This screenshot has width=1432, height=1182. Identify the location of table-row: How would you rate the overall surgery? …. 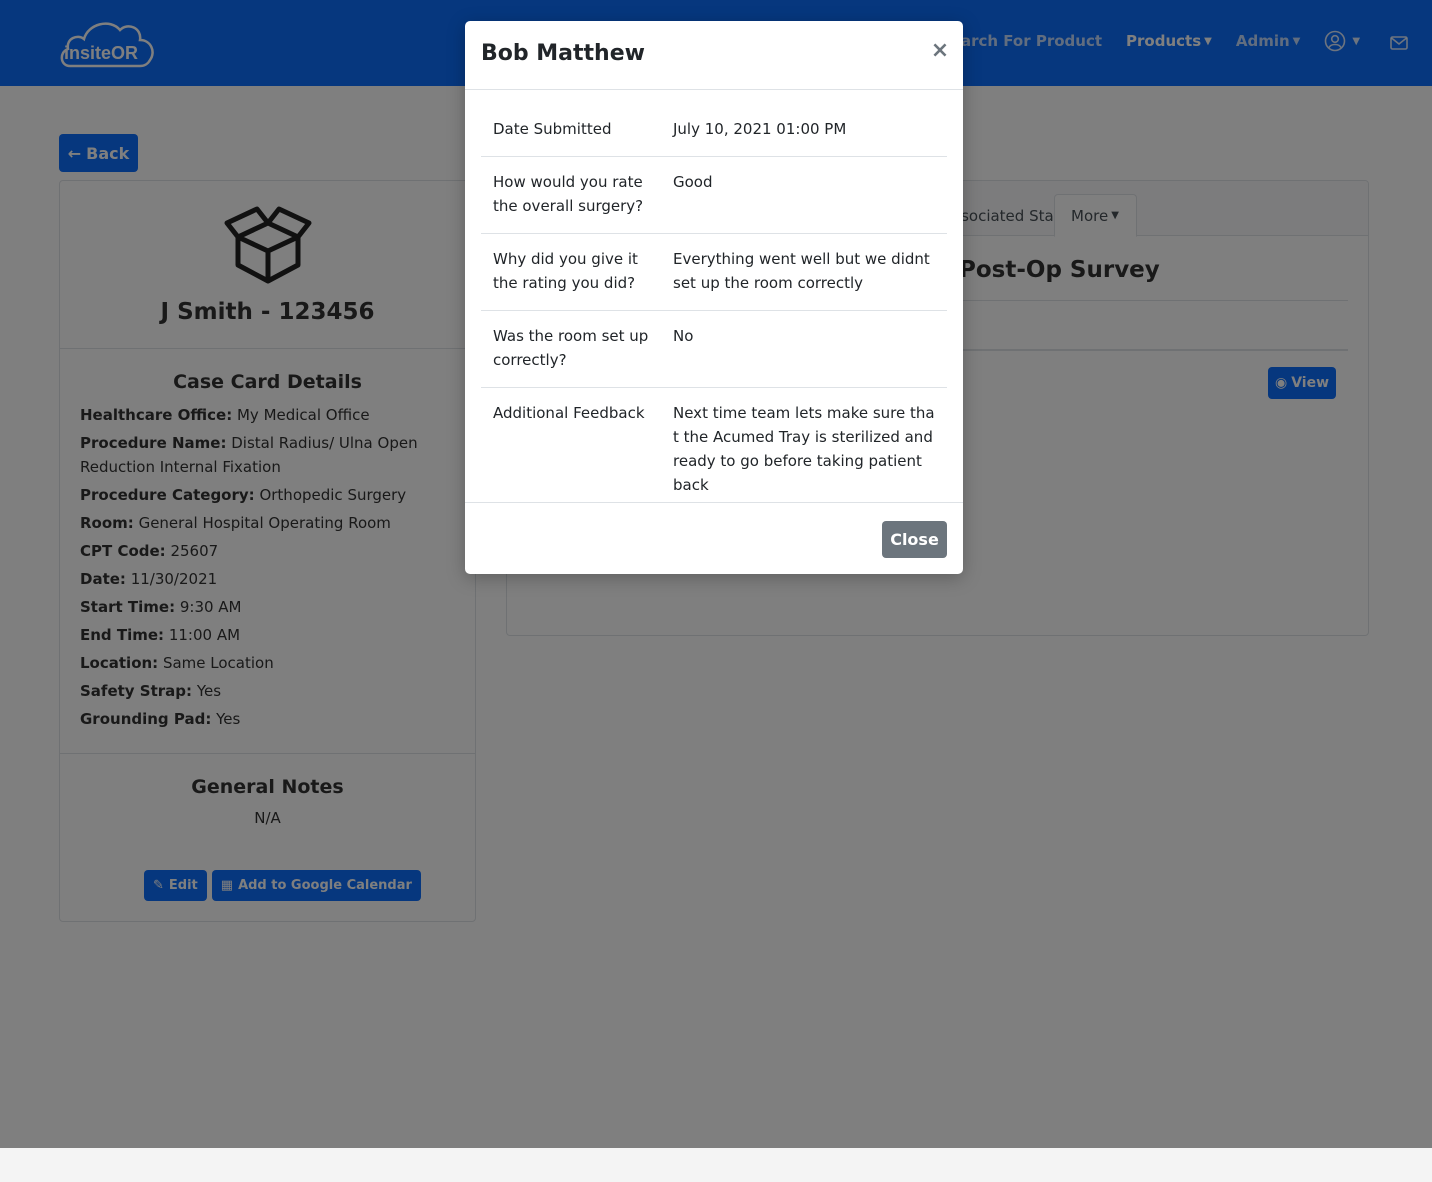
(714, 195).